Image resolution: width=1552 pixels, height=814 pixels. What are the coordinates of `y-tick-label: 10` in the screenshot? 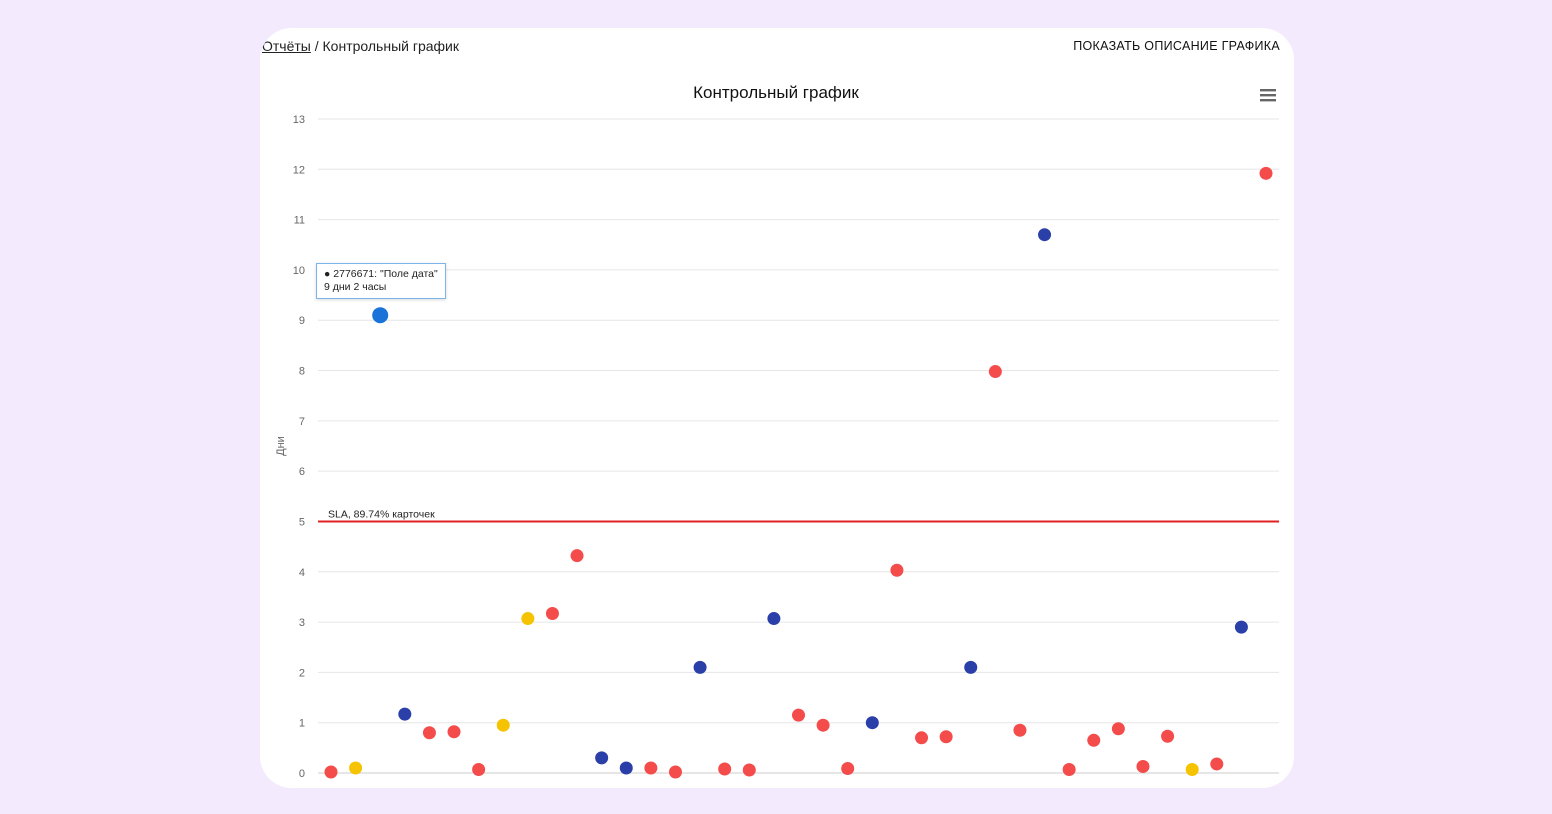 It's located at (299, 271).